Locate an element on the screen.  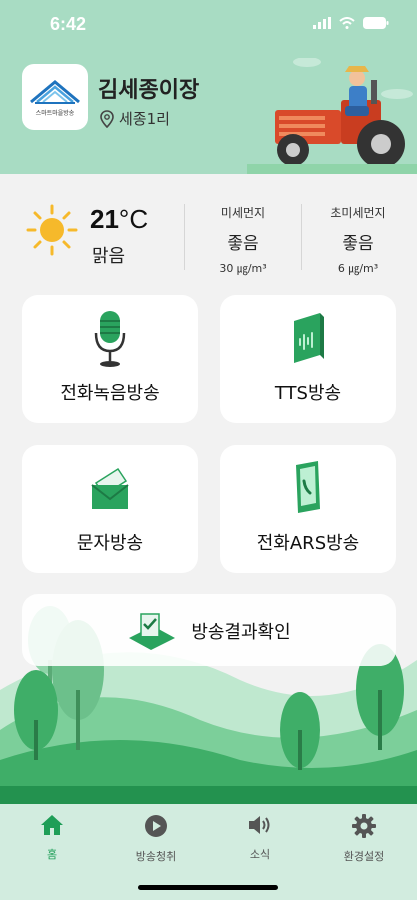
location: 세종1리 is located at coordinates (135, 118).